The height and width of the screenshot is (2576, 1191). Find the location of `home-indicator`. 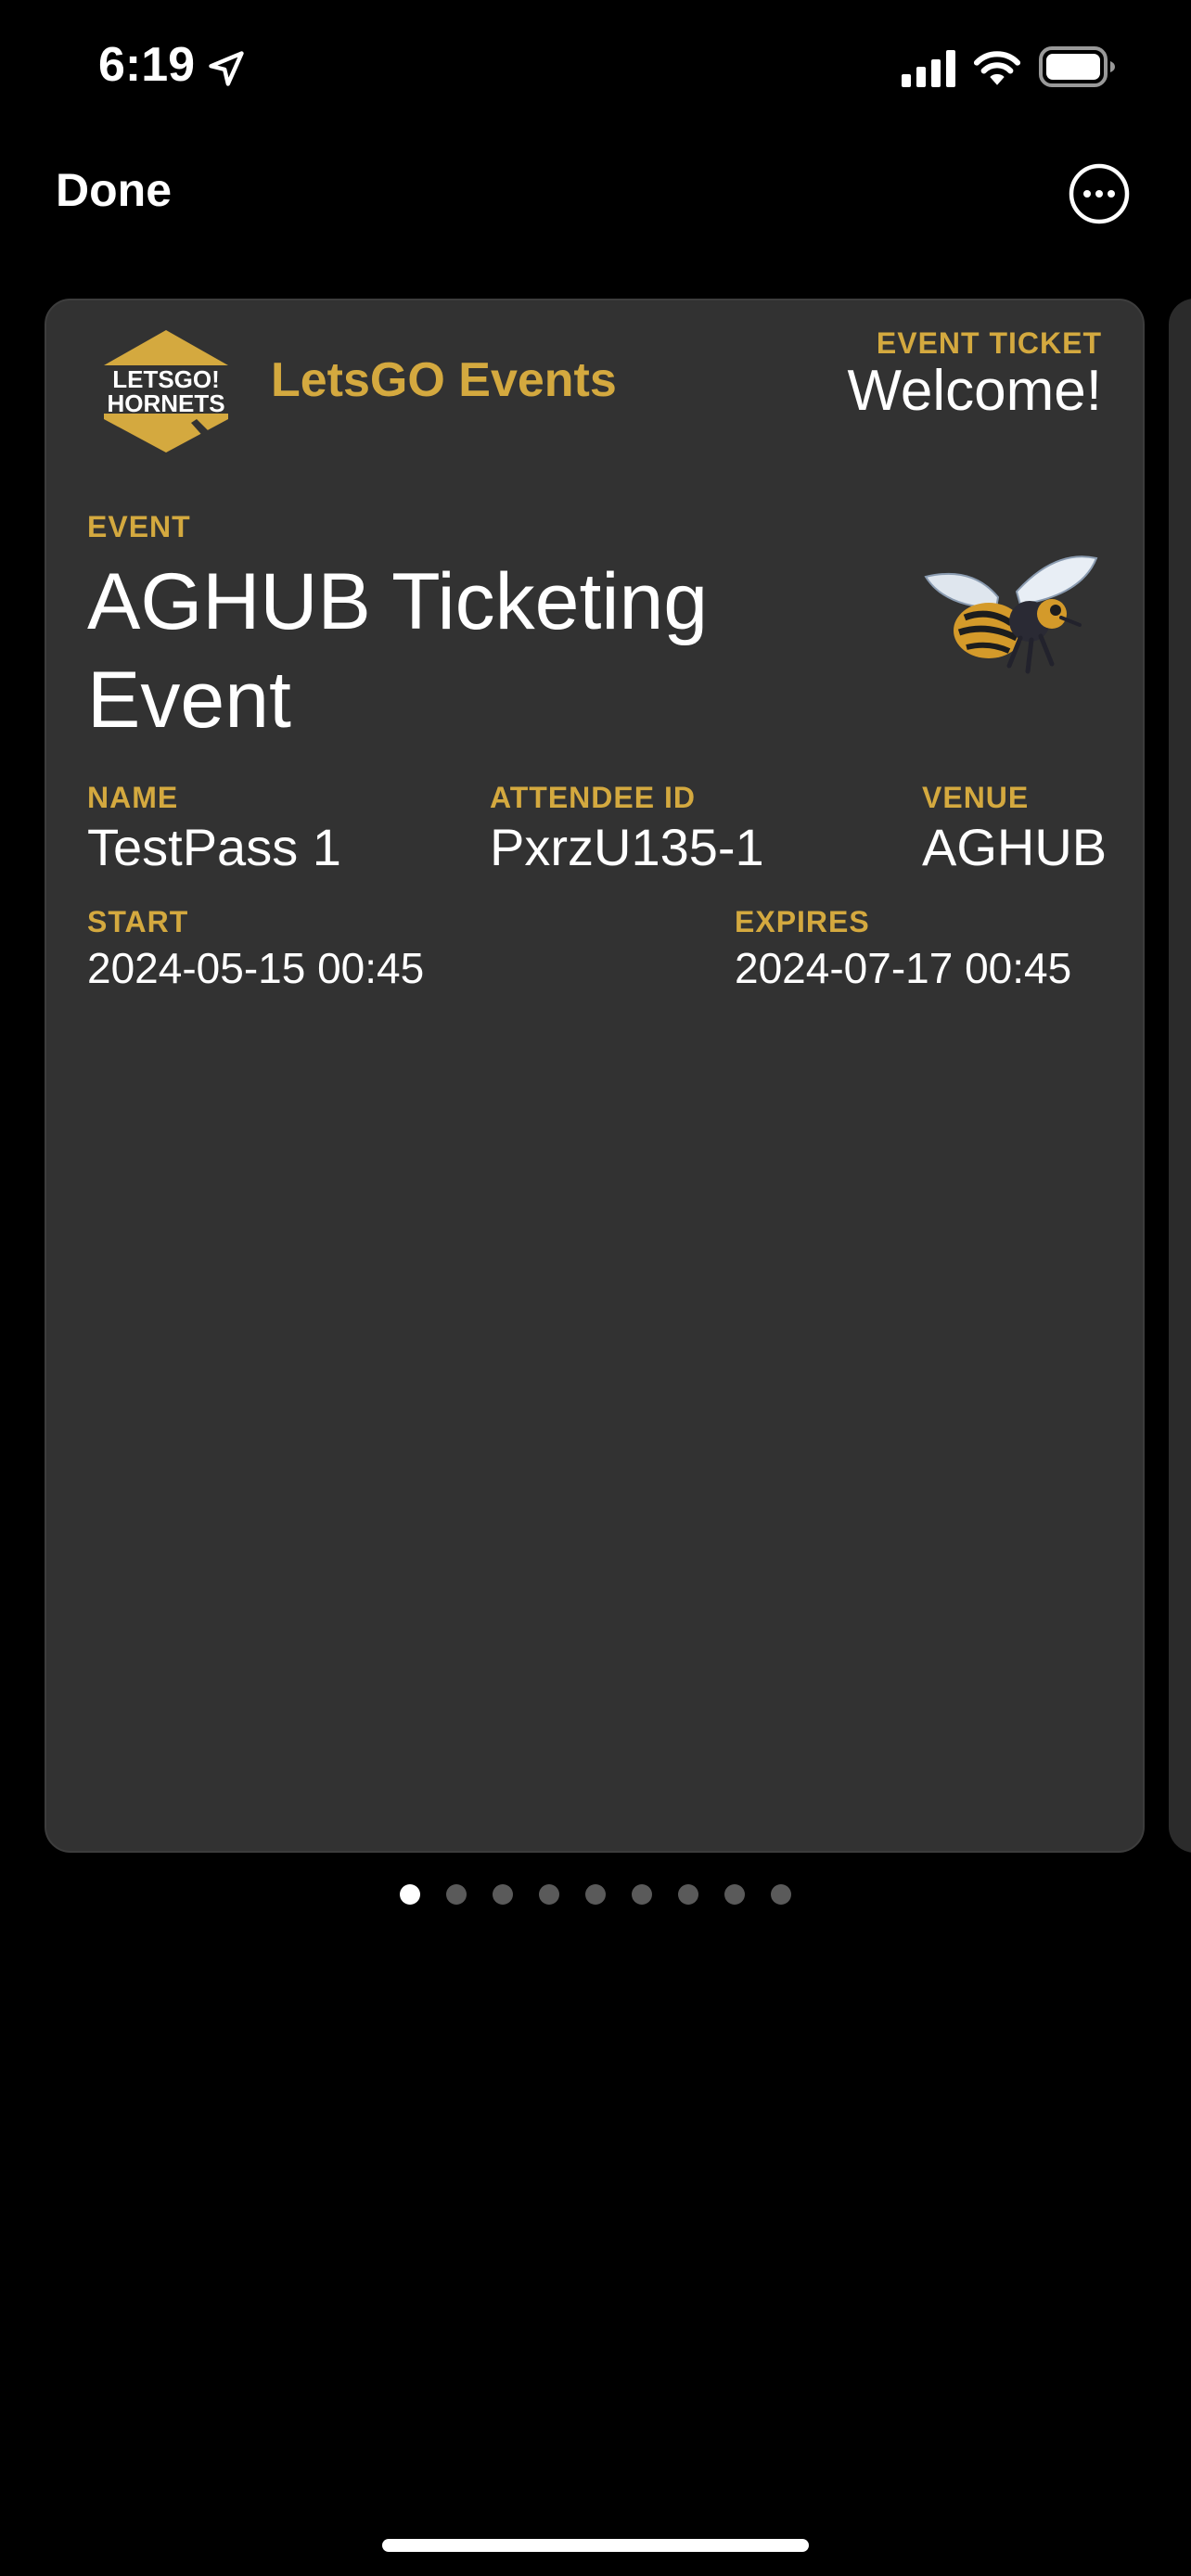

home-indicator is located at coordinates (595, 2545).